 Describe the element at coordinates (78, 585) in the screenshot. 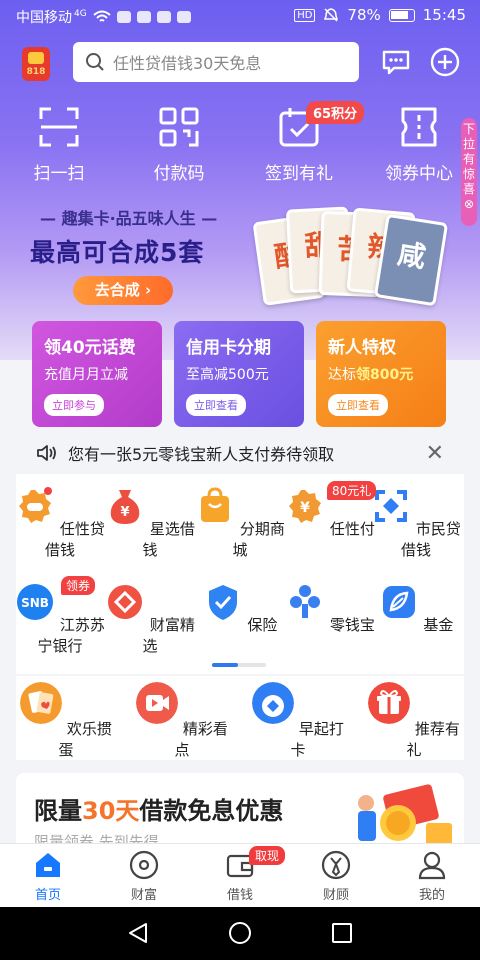

I see `coupon-tag: 领券` at that location.